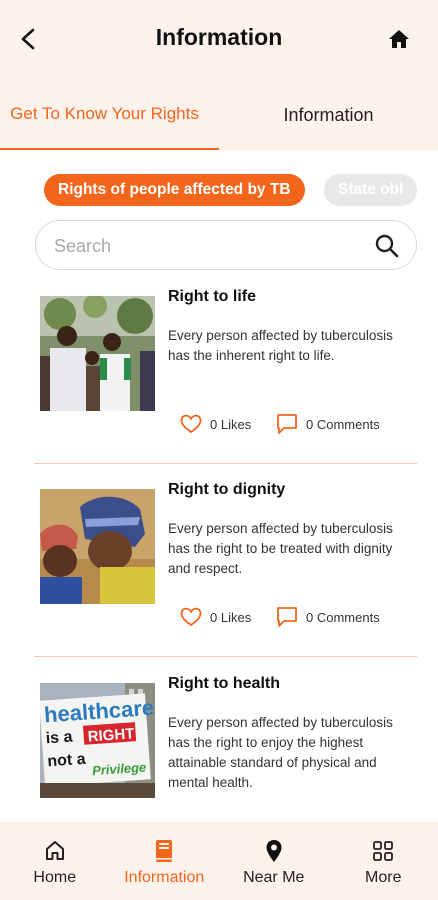 The image size is (438, 900). What do you see at coordinates (164, 877) in the screenshot?
I see `nav-label: Information` at bounding box center [164, 877].